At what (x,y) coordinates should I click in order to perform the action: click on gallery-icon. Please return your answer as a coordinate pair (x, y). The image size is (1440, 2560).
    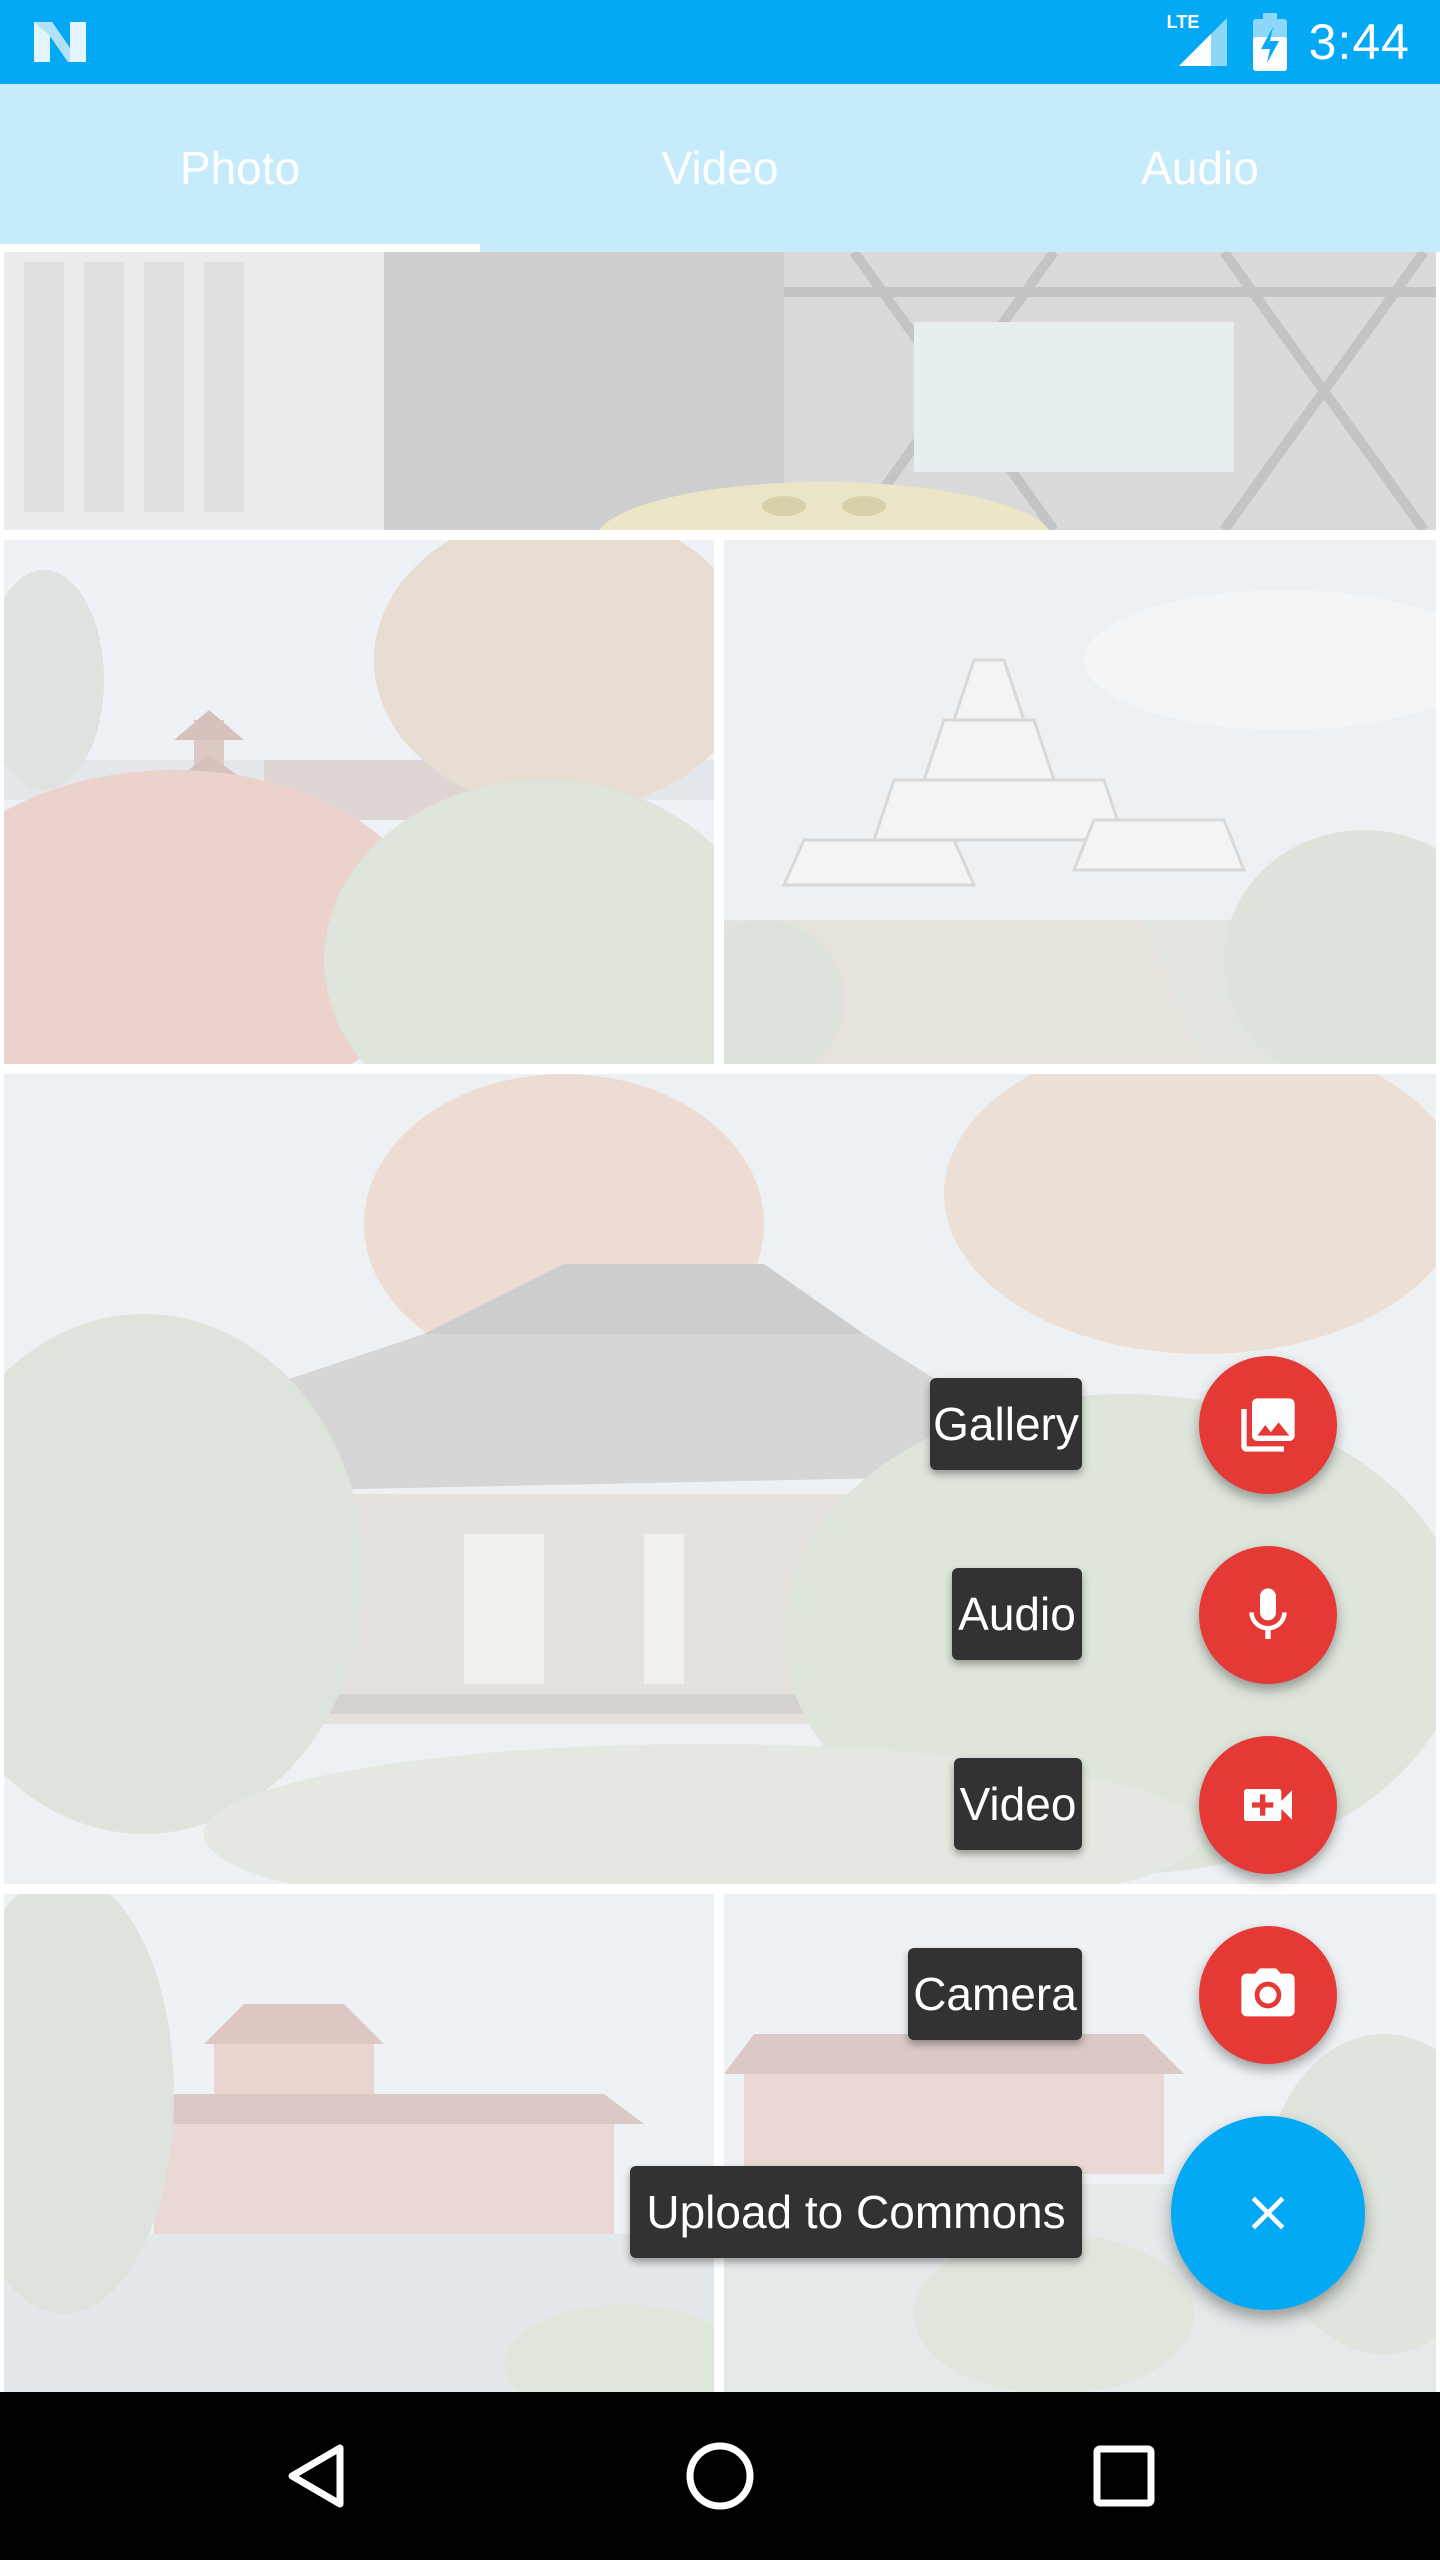
    Looking at the image, I should click on (1268, 1425).